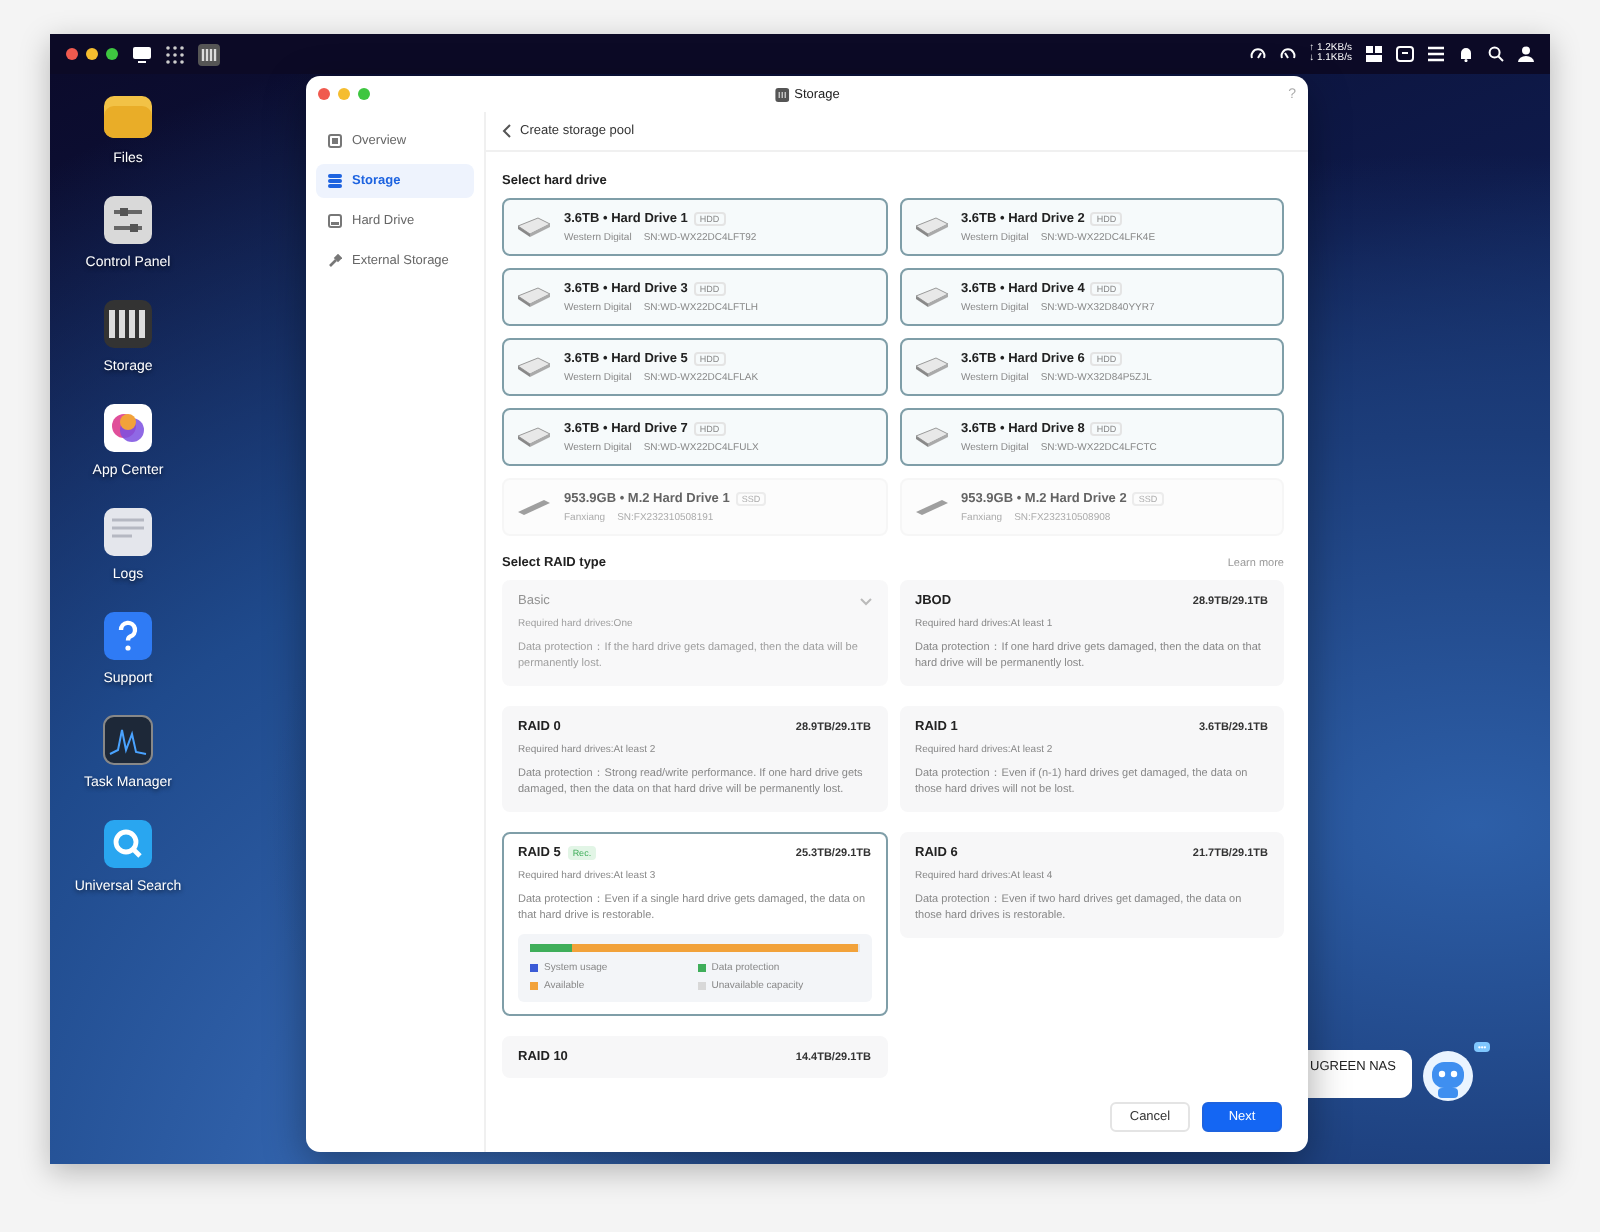 The height and width of the screenshot is (1232, 1600). Describe the element at coordinates (324, 94) in the screenshot. I see `close-button` at that location.